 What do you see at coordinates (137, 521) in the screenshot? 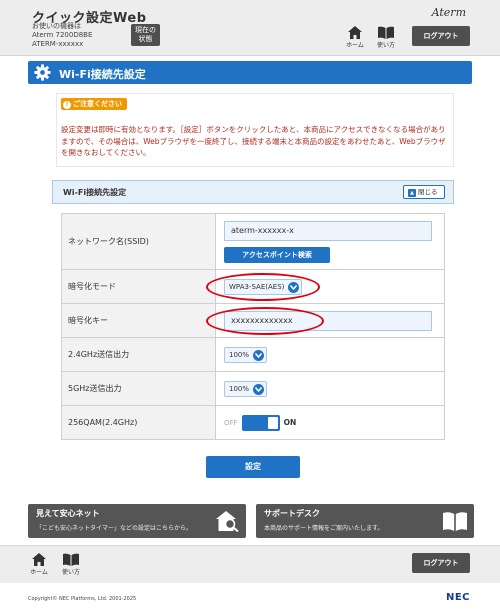
I see `safe-net-banner: 見えて安心ネット 「こども安心ネットタイマー」などの設定はこちらから。` at bounding box center [137, 521].